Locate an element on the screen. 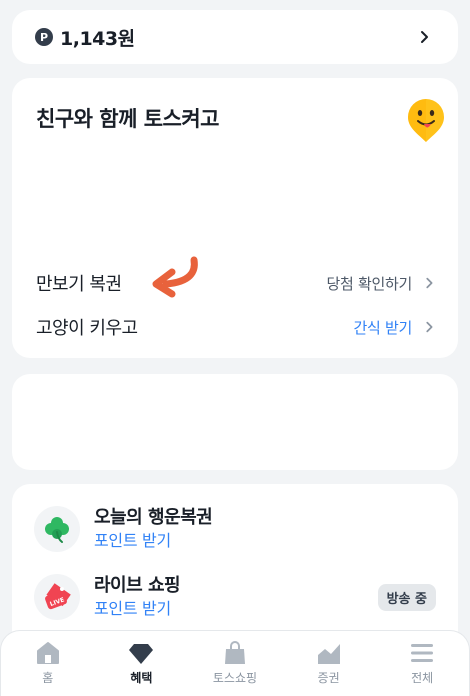 The height and width of the screenshot is (696, 470). tab-stocks: 증권 is located at coordinates (329, 663).